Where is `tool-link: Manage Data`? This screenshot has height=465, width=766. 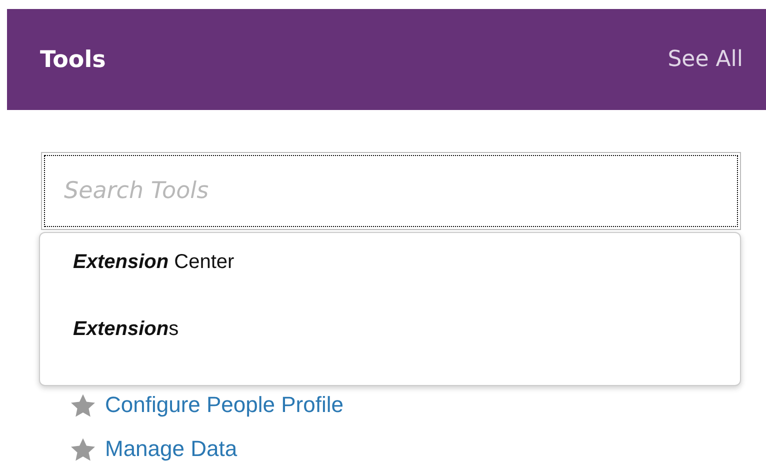 tool-link: Manage Data is located at coordinates (171, 449).